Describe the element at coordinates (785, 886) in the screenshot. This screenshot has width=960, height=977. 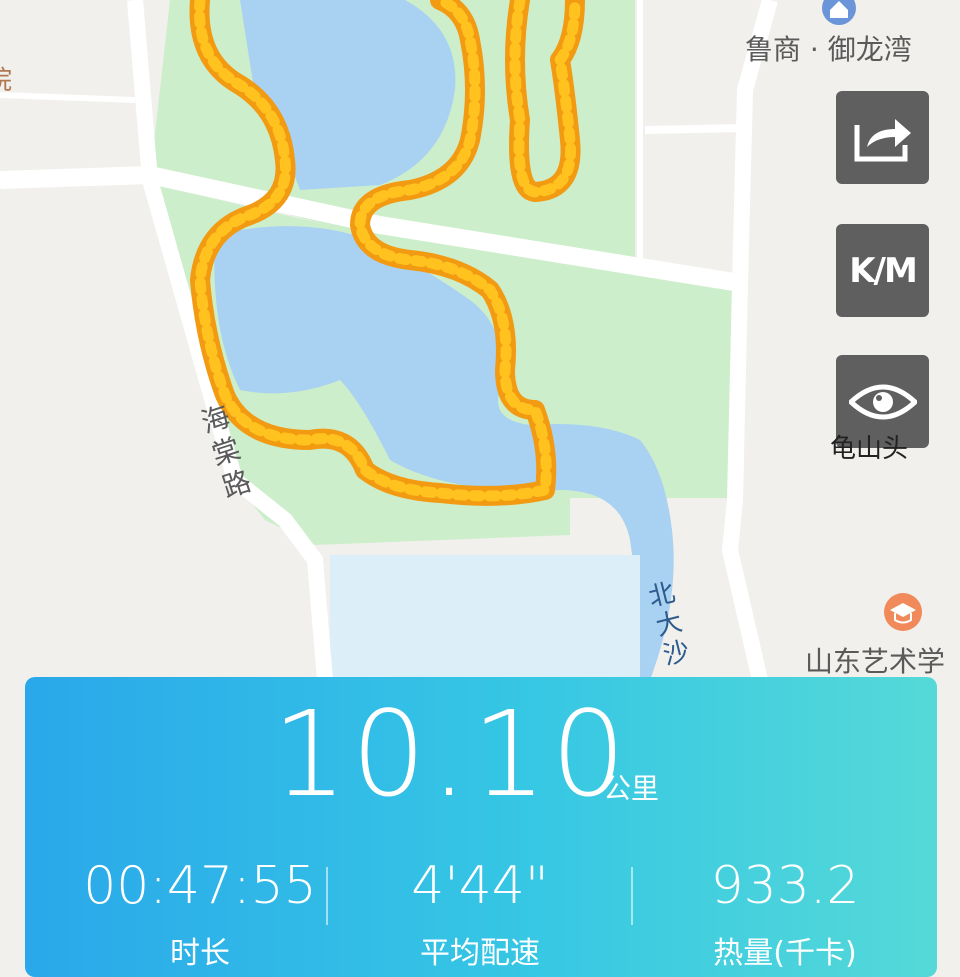
I see `stat-calories-value: 933.2` at that location.